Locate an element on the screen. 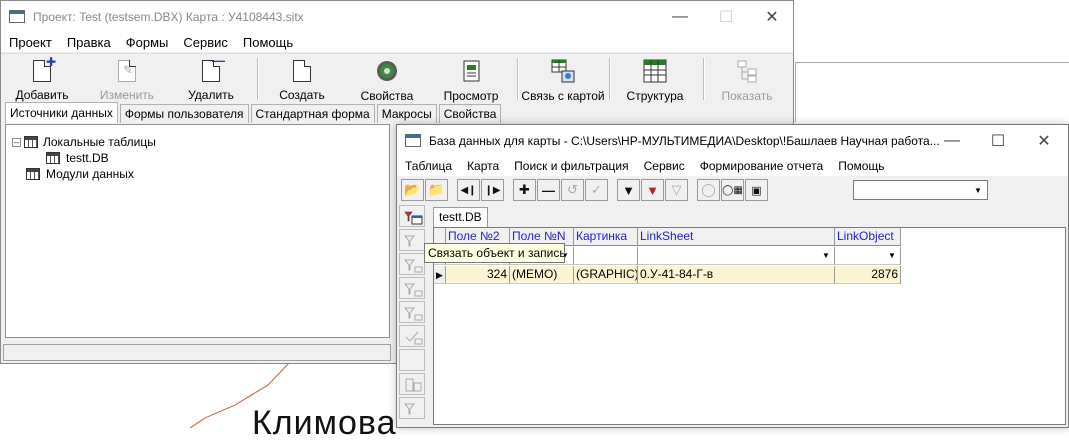 The height and width of the screenshot is (443, 1069). side-layout-button is located at coordinates (412, 384).